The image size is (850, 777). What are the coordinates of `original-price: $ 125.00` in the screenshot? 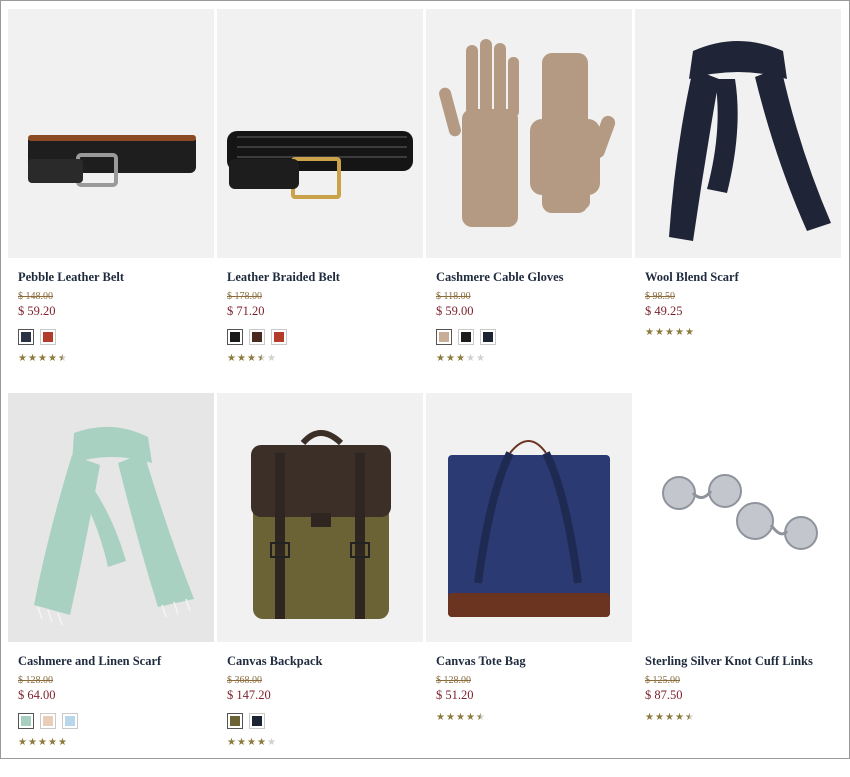 It's located at (662, 680).